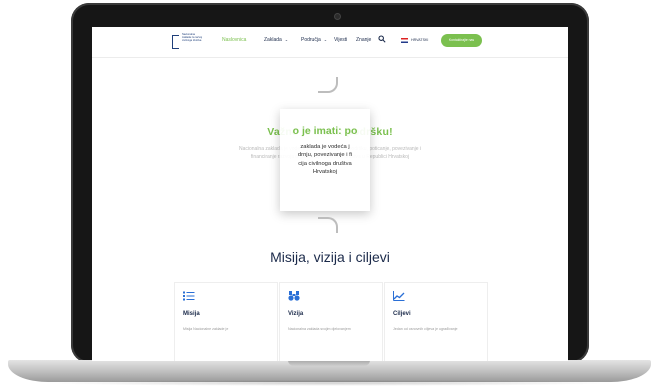  I want to click on overlay-title: o je imati: po, so click(325, 131).